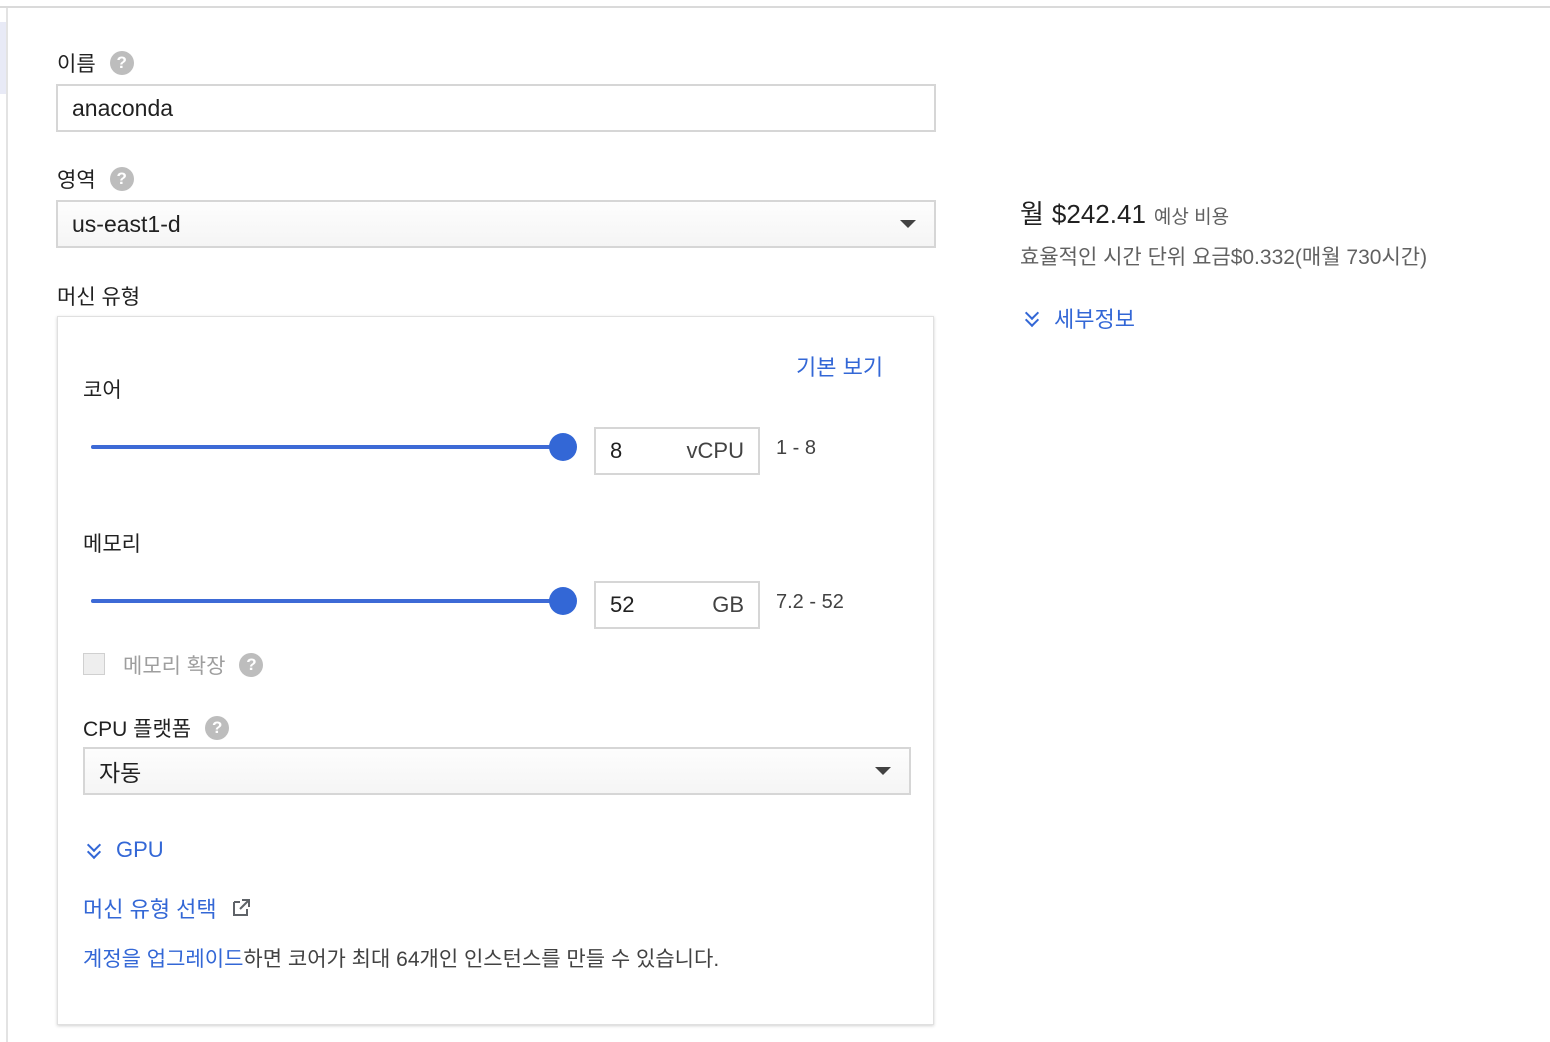  I want to click on memory-unit: GB, so click(728, 604).